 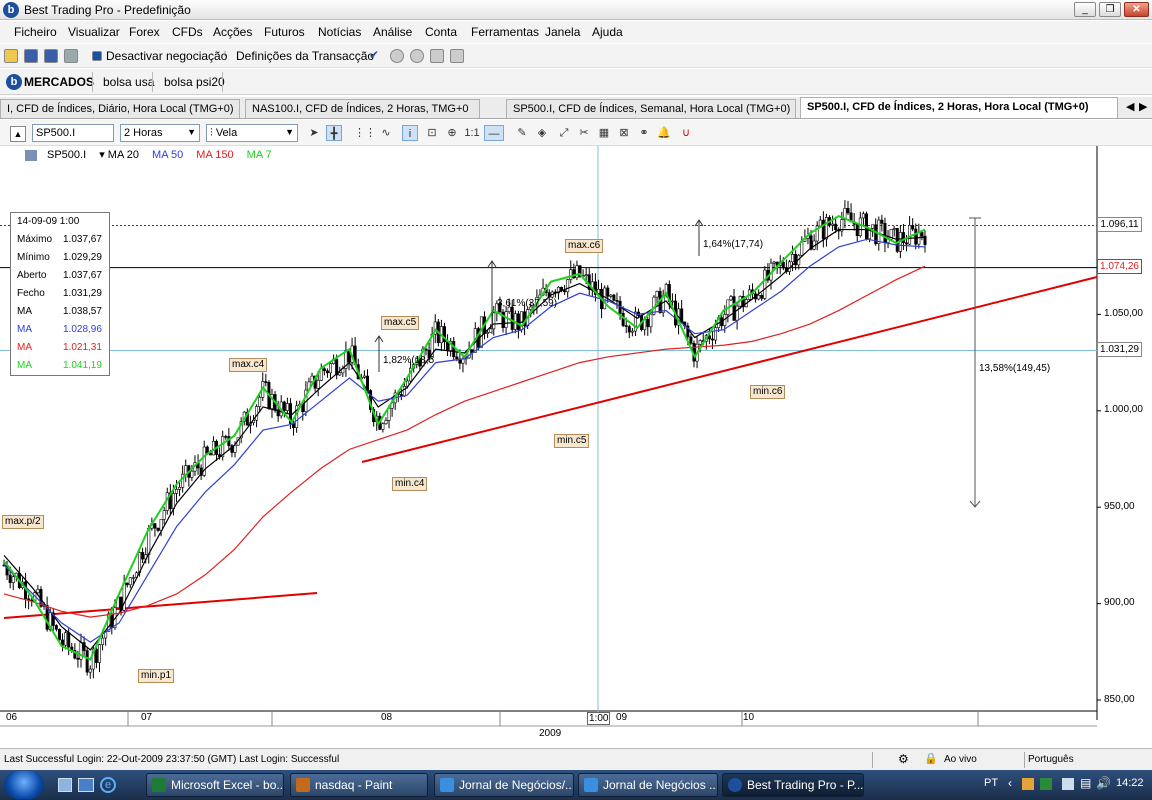 I want to click on connection-icon: ⚙, so click(x=903, y=759).